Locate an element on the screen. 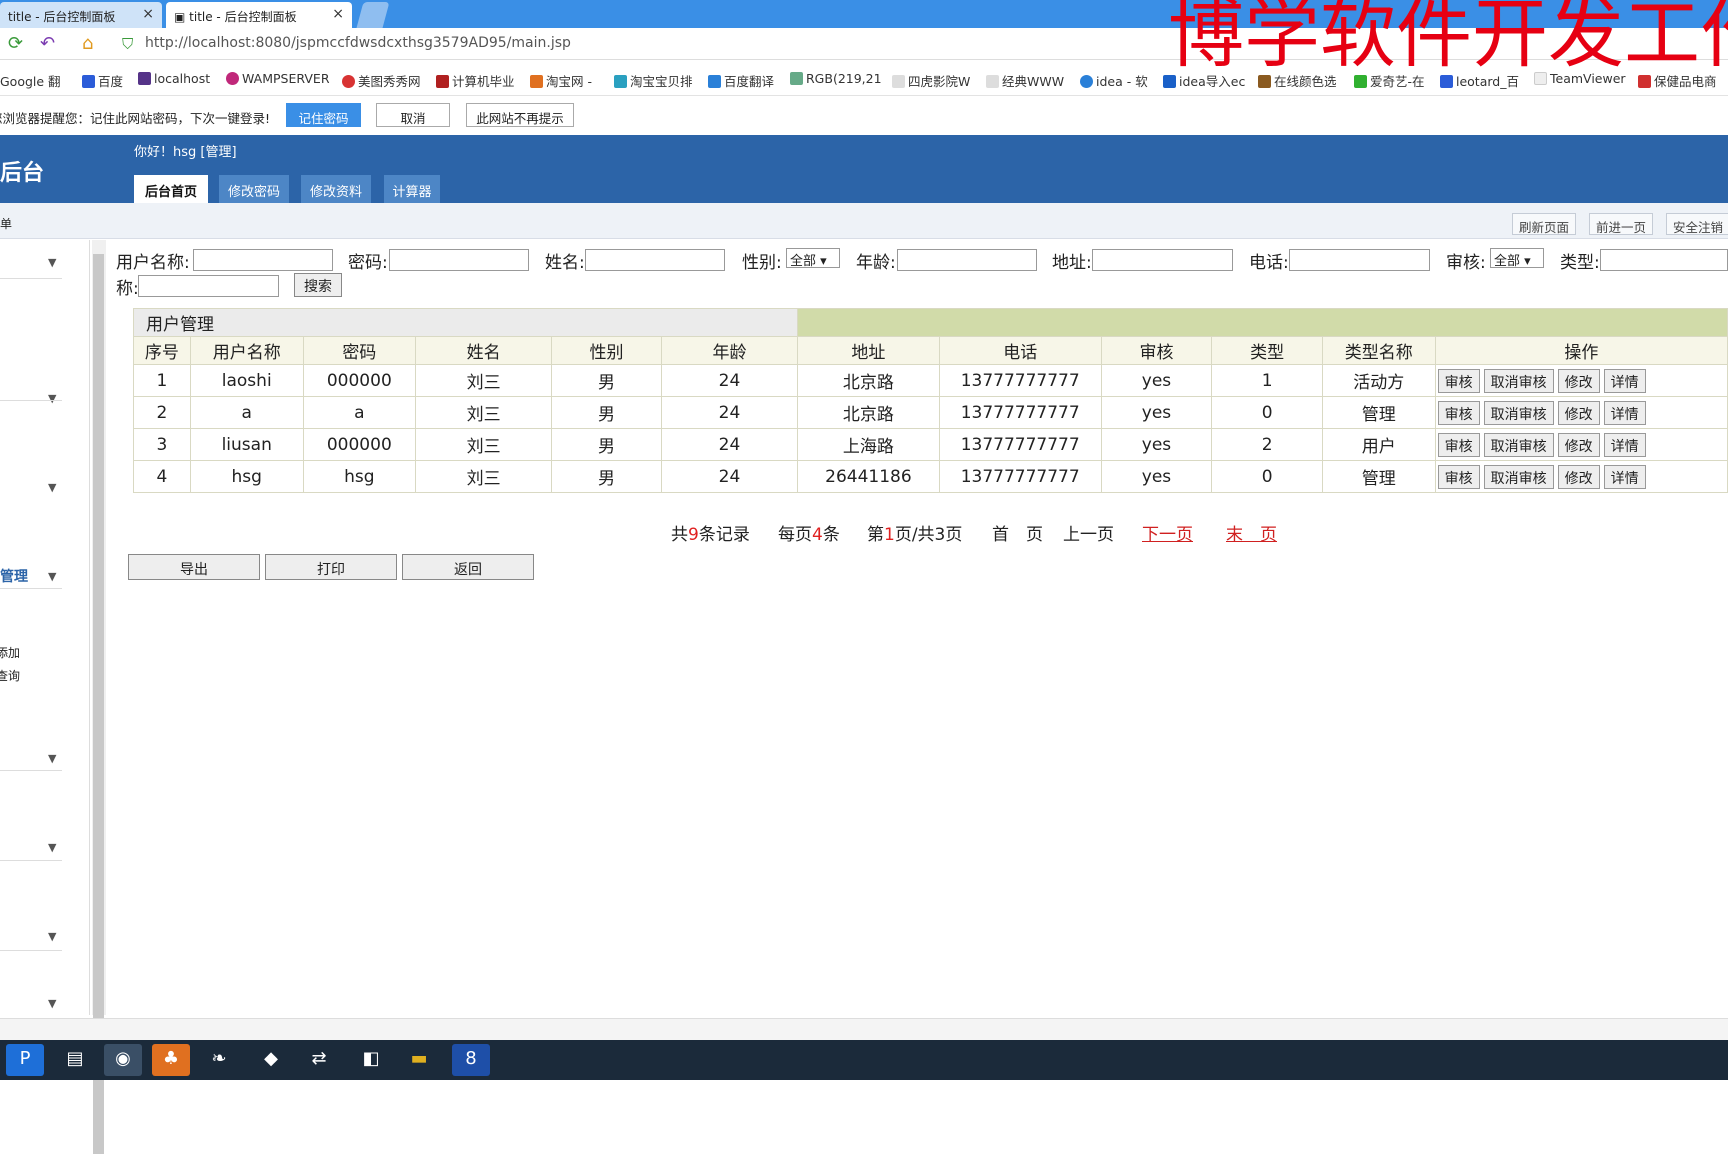 The image size is (1728, 1154). name-input is located at coordinates (655, 260).